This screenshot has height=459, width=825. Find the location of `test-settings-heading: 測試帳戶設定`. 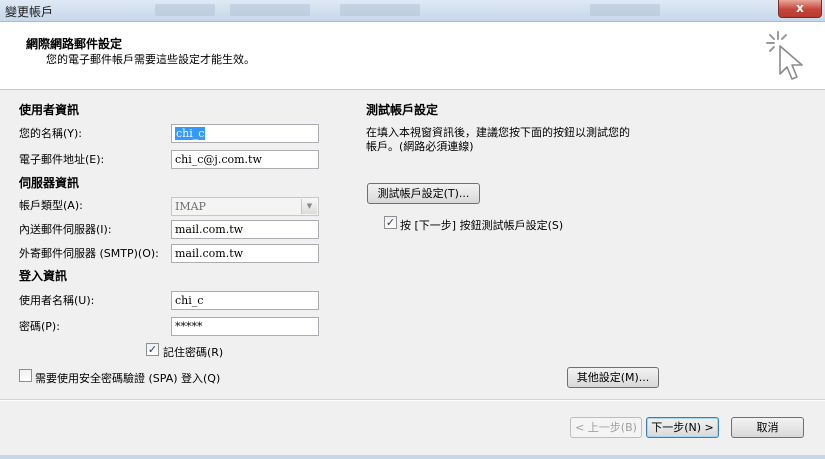

test-settings-heading: 測試帳戶設定 is located at coordinates (402, 110).